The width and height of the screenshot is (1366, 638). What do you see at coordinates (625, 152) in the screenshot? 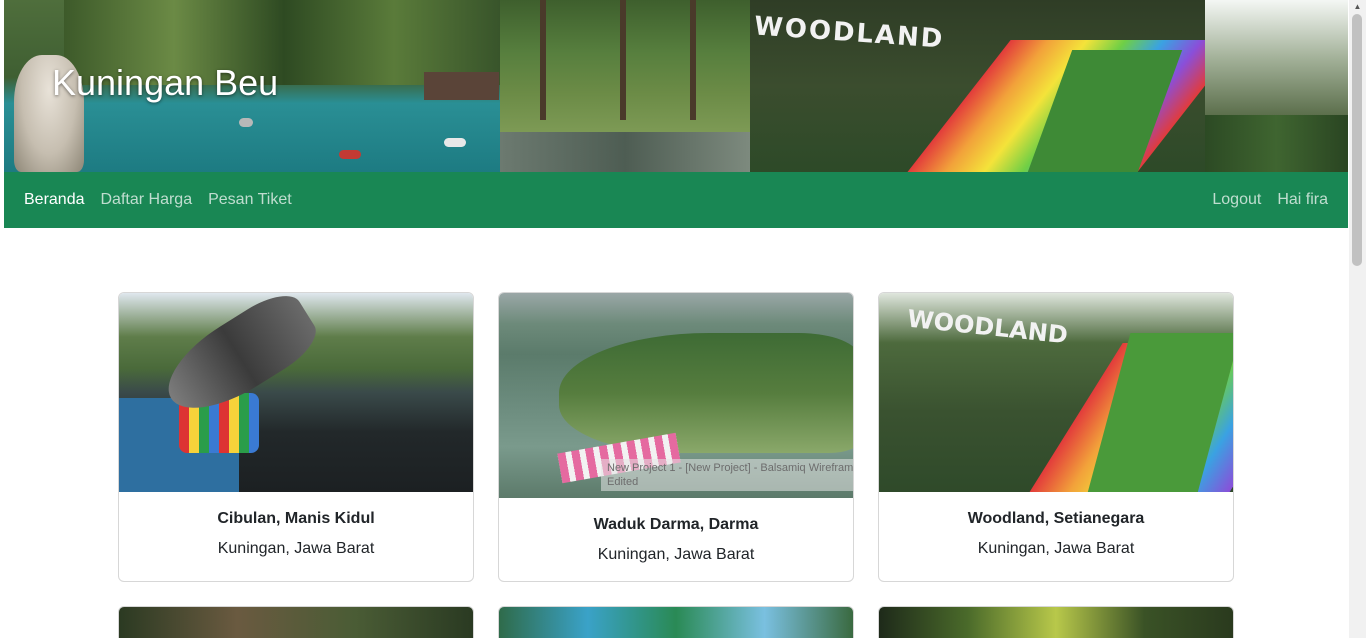
I see `hero-photo-lake` at bounding box center [625, 152].